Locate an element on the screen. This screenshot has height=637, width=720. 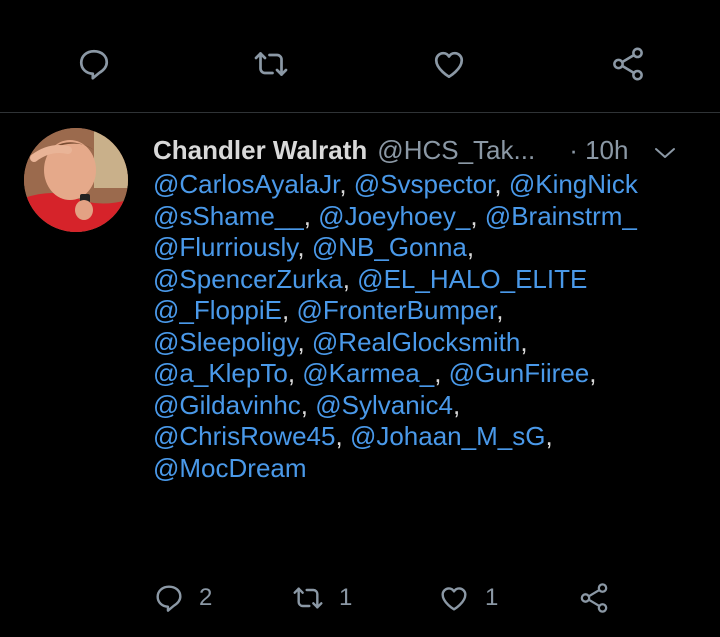
tweet-actions: 2 1 1 is located at coordinates (388, 598).